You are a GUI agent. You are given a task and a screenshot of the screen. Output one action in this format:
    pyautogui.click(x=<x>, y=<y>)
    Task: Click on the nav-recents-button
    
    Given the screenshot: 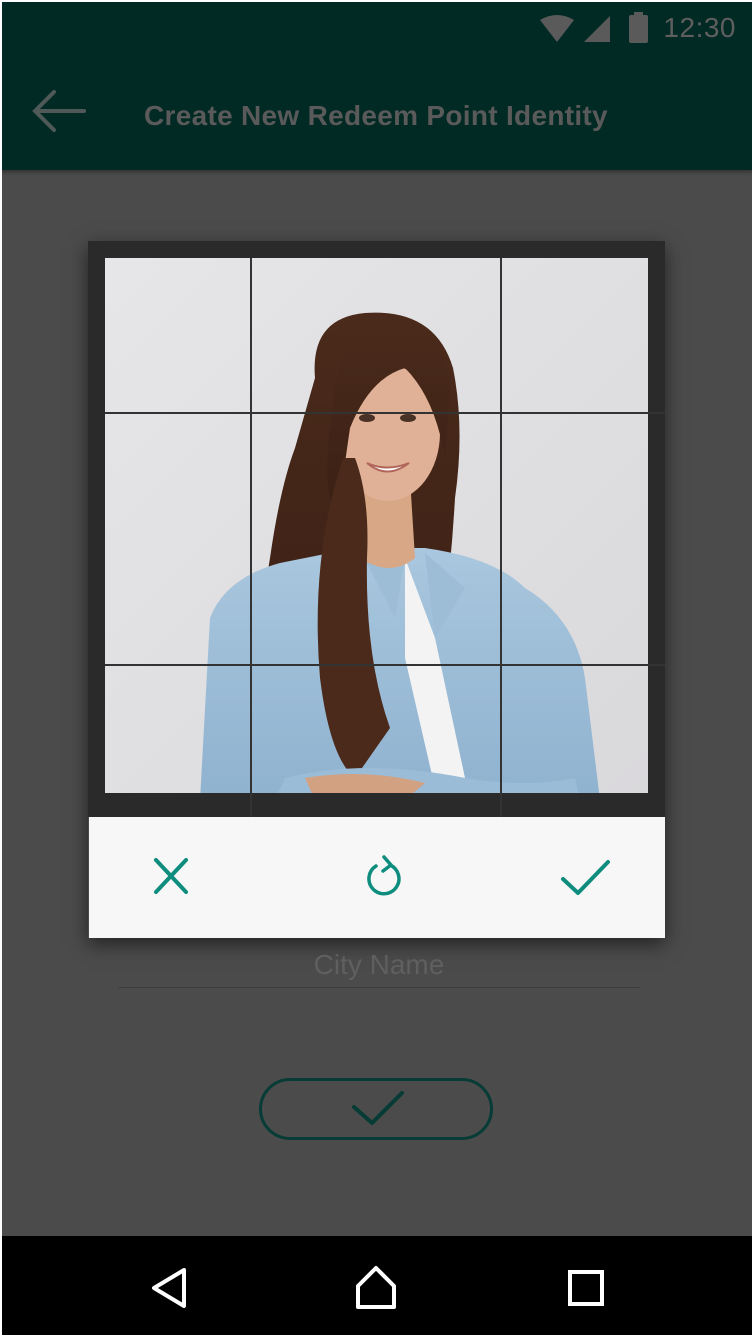 What is the action you would take?
    pyautogui.click(x=586, y=1288)
    